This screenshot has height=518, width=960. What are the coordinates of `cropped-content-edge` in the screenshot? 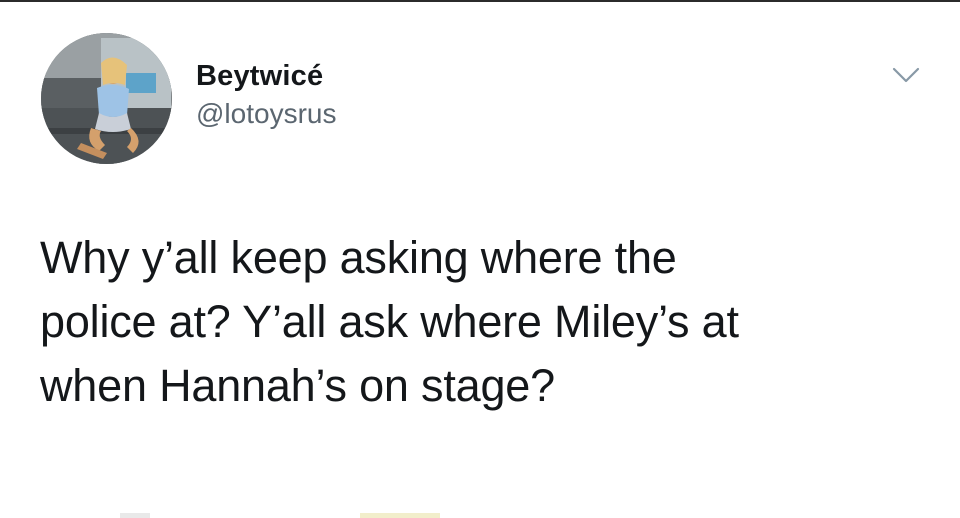 It's located at (280, 515).